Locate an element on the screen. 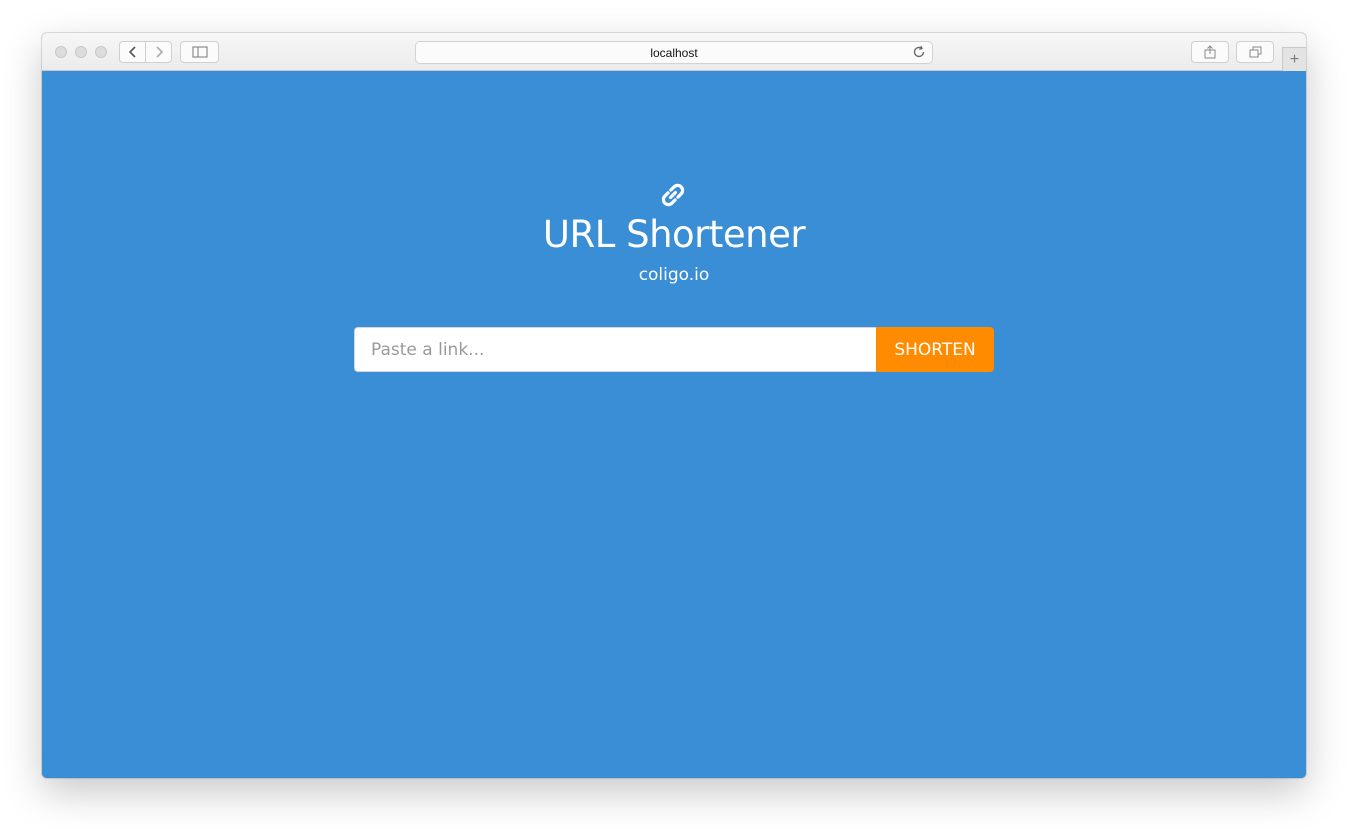 Image resolution: width=1348 pixels, height=829 pixels. share-button is located at coordinates (1210, 52).